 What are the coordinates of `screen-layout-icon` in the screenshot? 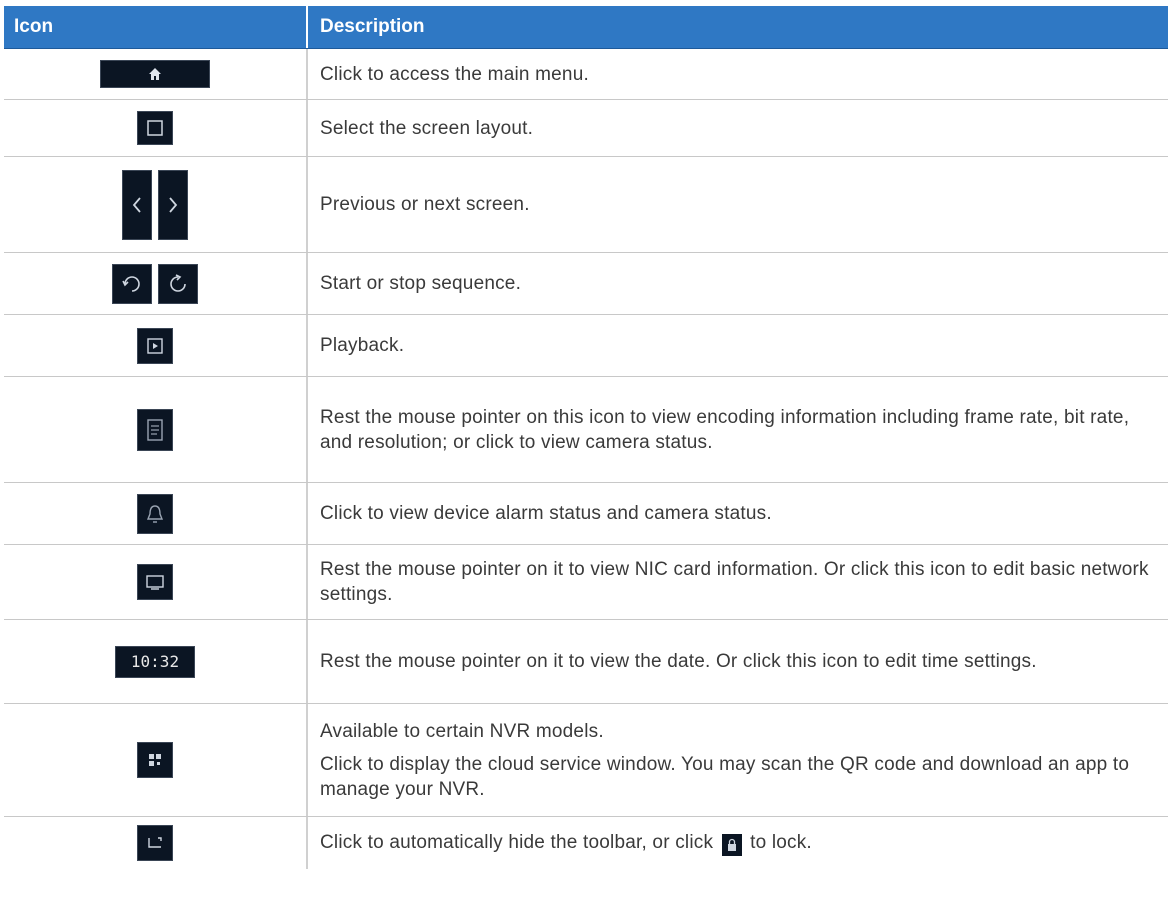 It's located at (155, 128).